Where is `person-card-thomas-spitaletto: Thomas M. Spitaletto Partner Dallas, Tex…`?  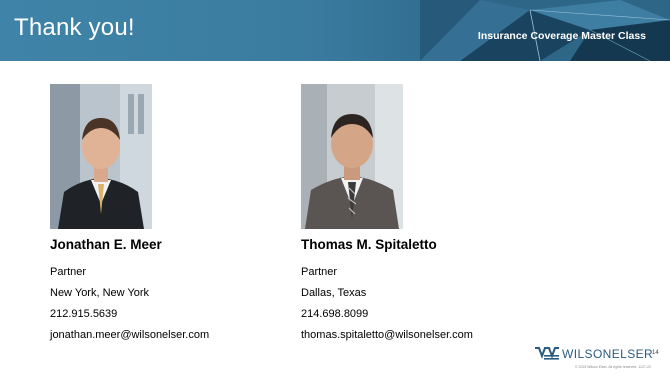
person-card-thomas-spitaletto: Thomas M. Spitaletto Partner Dallas, Tex… is located at coordinates (421, 293).